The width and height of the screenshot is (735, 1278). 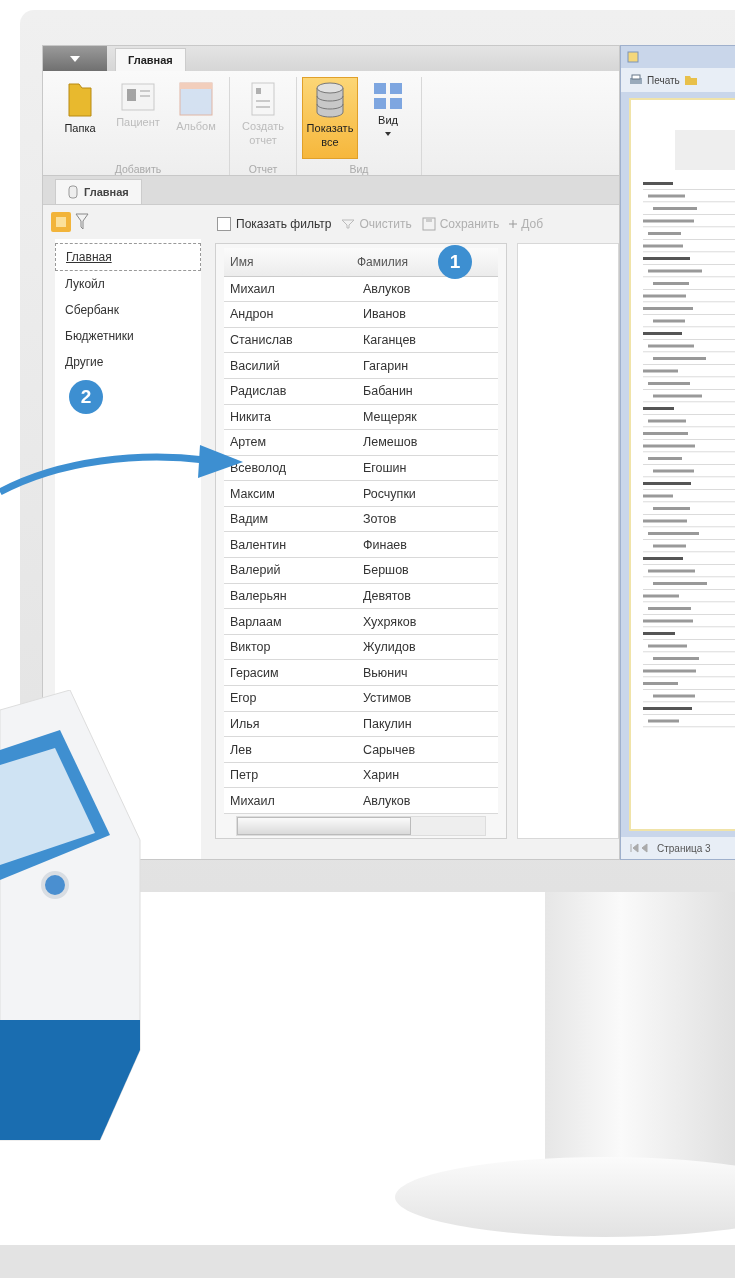 I want to click on ribbon-group-label: Добавить, so click(x=138, y=169).